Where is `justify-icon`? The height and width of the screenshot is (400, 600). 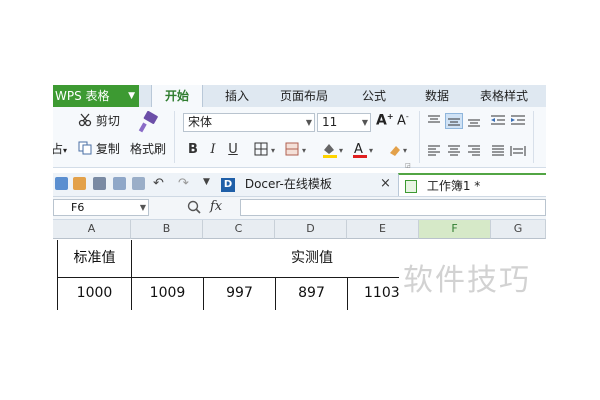
justify-icon is located at coordinates (498, 151).